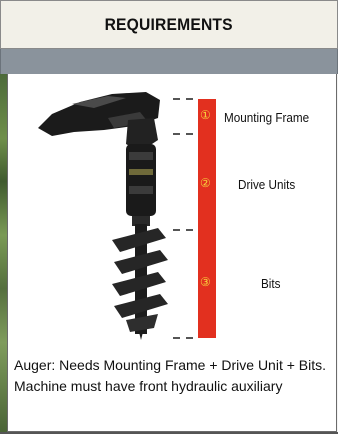 The width and height of the screenshot is (338, 434). What do you see at coordinates (271, 283) in the screenshot?
I see `section-label-bits: Bits` at bounding box center [271, 283].